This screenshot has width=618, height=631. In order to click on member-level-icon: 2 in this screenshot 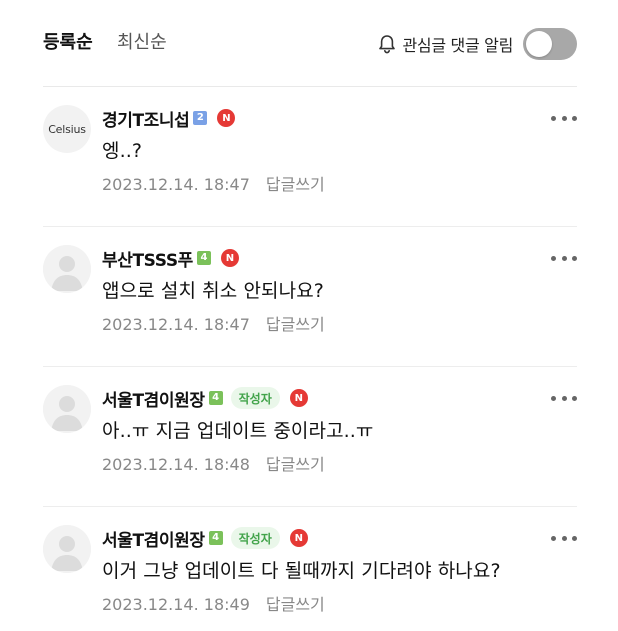, I will do `click(200, 118)`.